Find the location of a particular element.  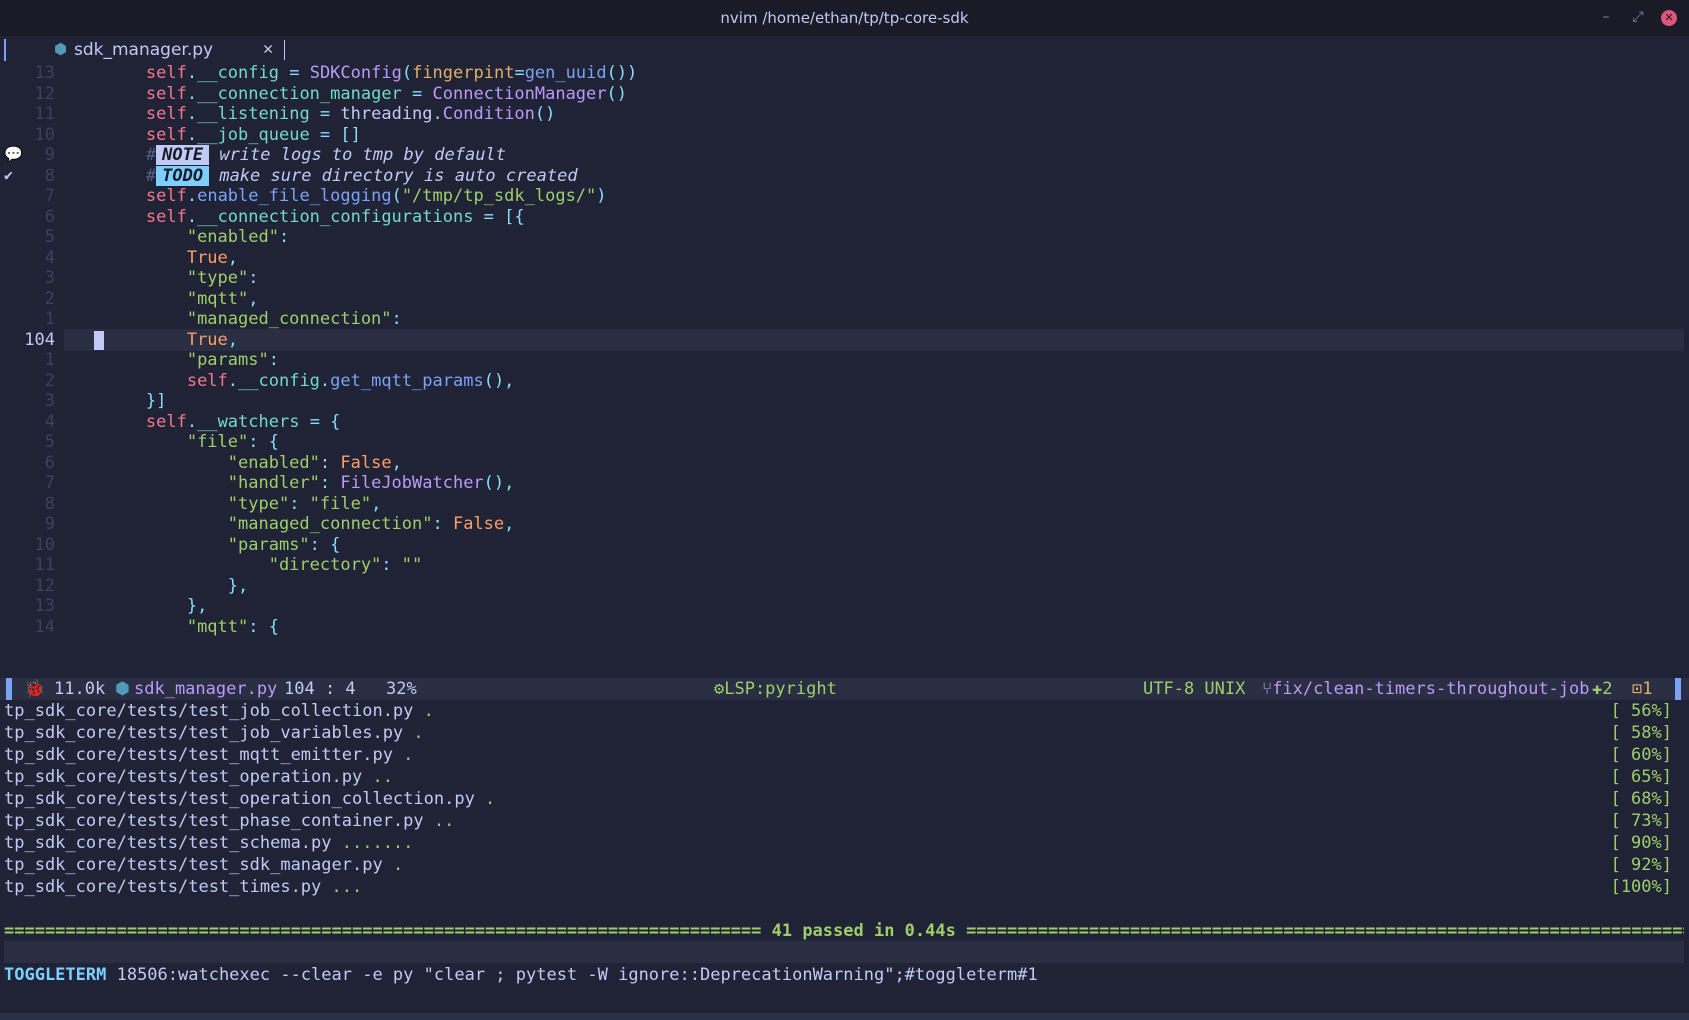

code-token: "mqtt" is located at coordinates (217, 626).